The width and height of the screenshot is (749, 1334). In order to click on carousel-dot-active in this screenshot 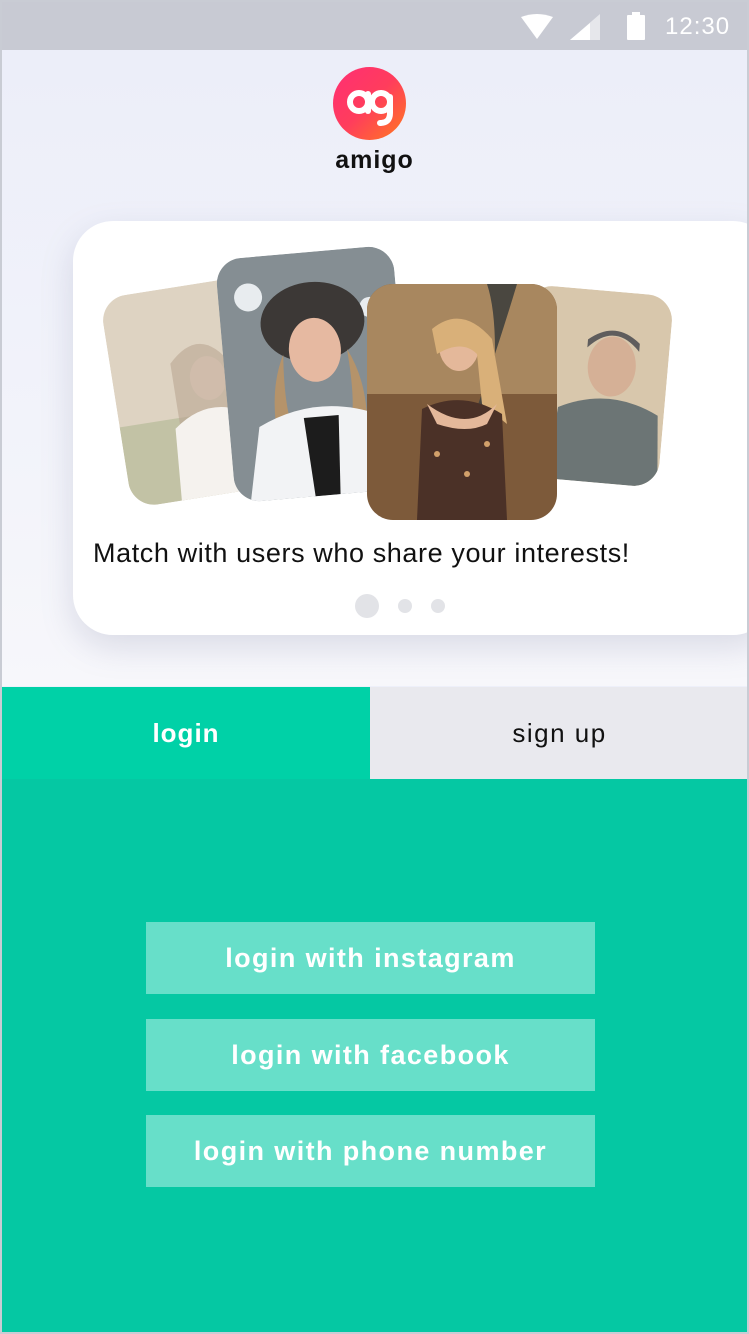, I will do `click(367, 606)`.